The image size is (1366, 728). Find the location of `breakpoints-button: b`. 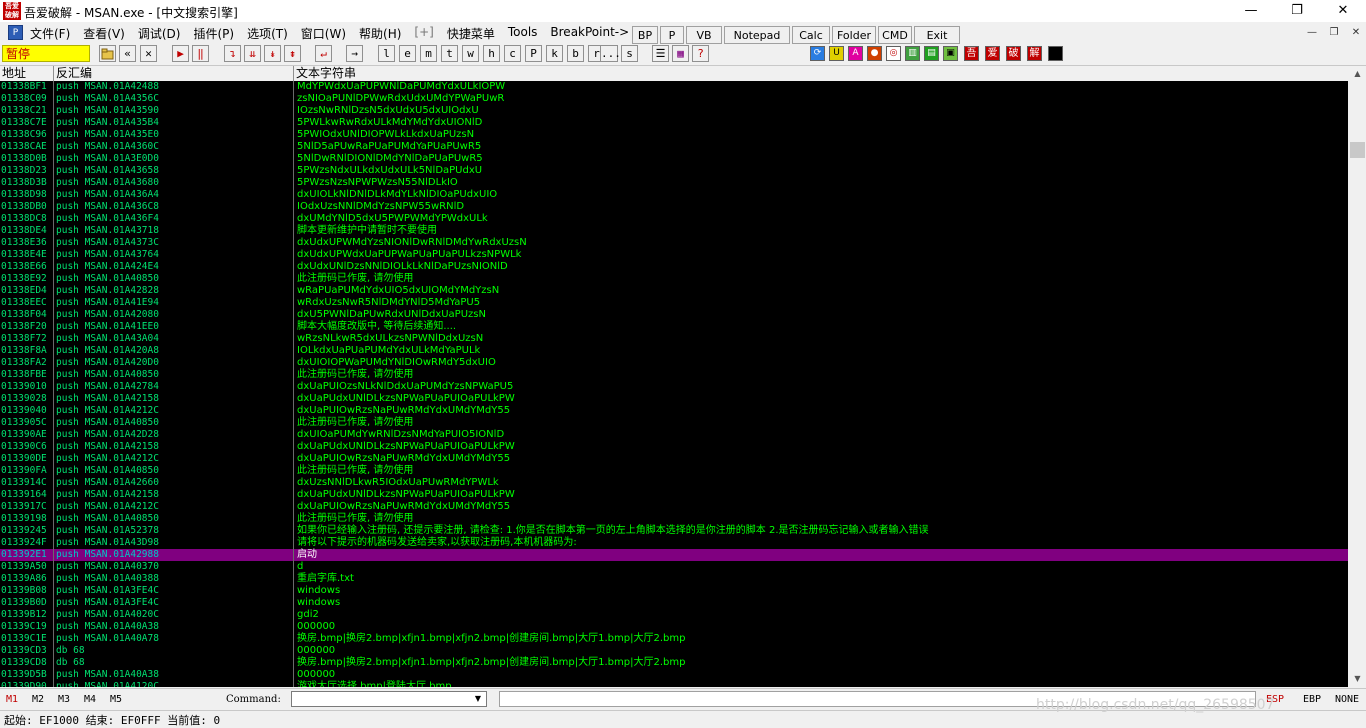

breakpoints-button: b is located at coordinates (575, 53).